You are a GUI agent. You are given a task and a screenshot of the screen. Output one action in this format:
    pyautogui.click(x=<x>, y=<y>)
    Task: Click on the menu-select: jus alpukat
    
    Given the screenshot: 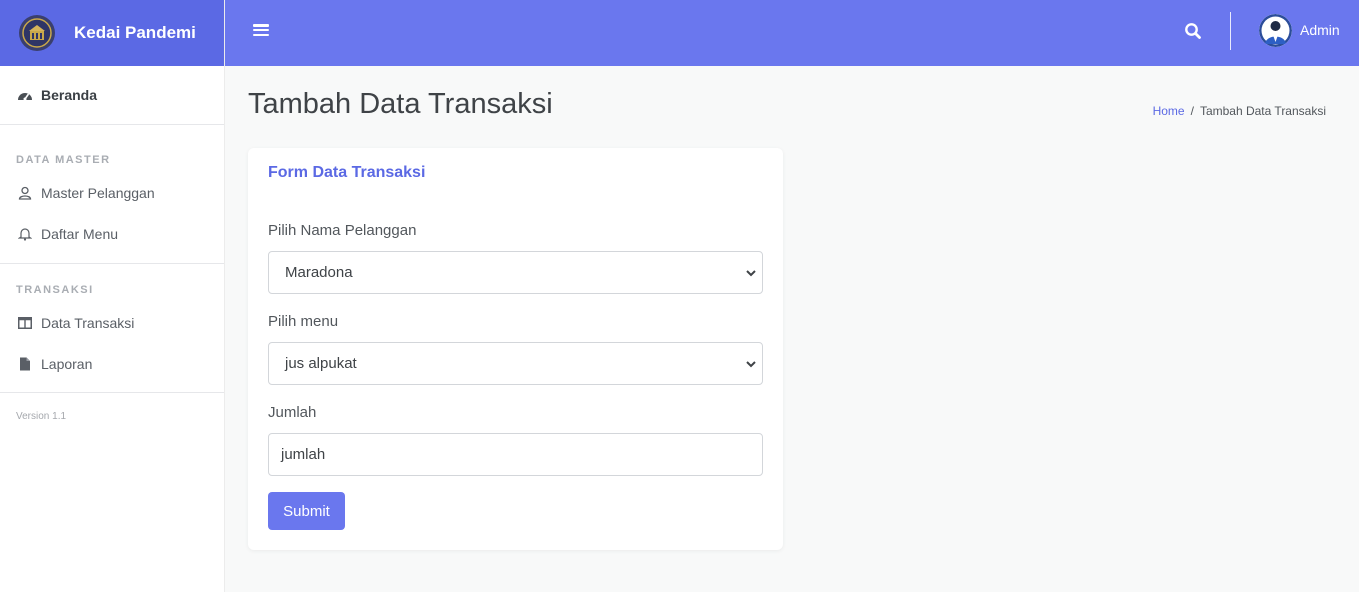 What is the action you would take?
    pyautogui.click(x=515, y=363)
    